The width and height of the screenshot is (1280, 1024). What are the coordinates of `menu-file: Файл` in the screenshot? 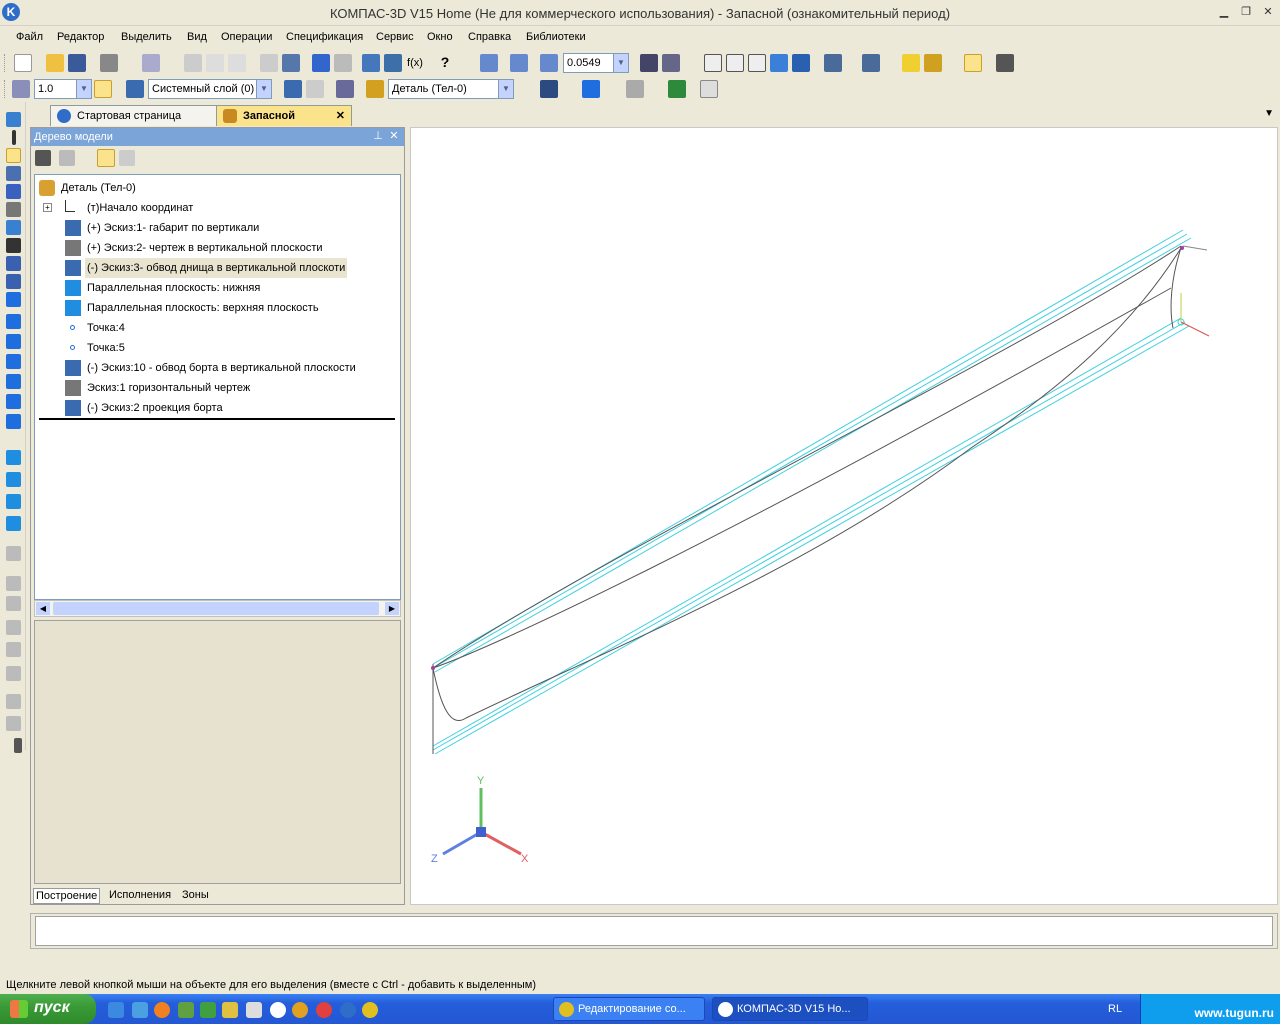 It's located at (29, 37).